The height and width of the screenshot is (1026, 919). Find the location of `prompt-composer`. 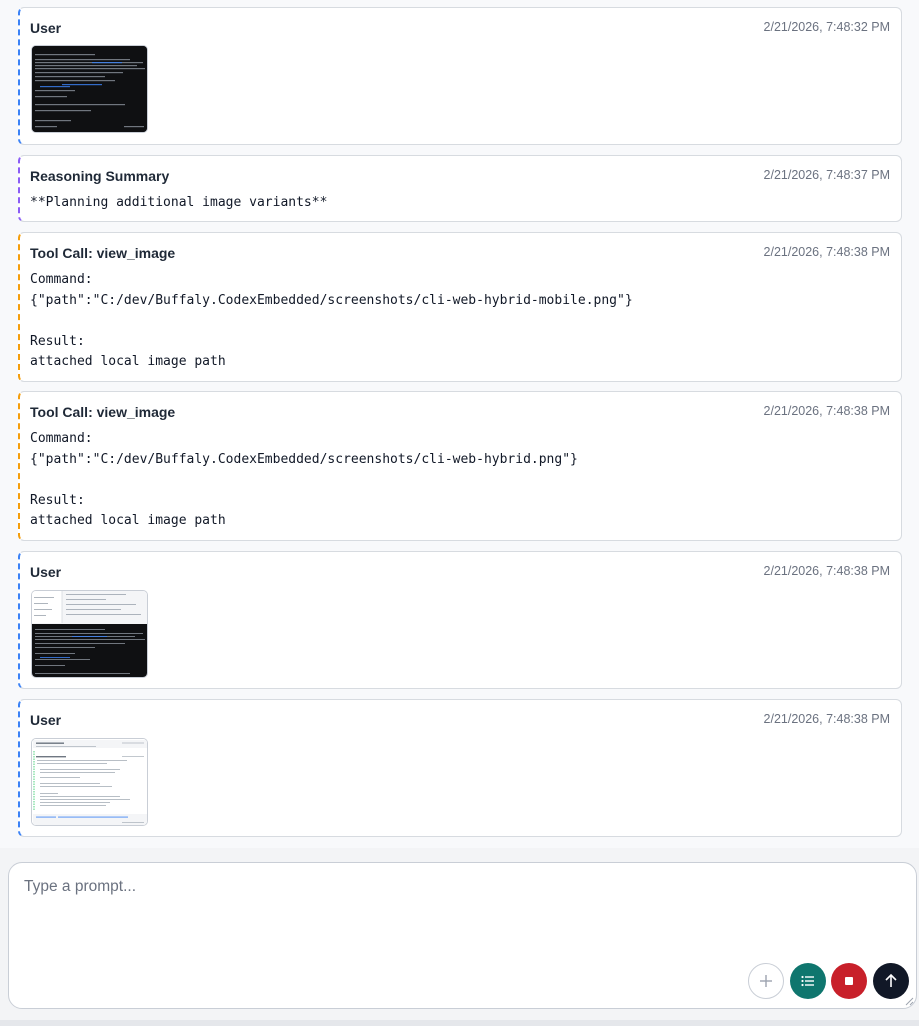

prompt-composer is located at coordinates (463, 935).